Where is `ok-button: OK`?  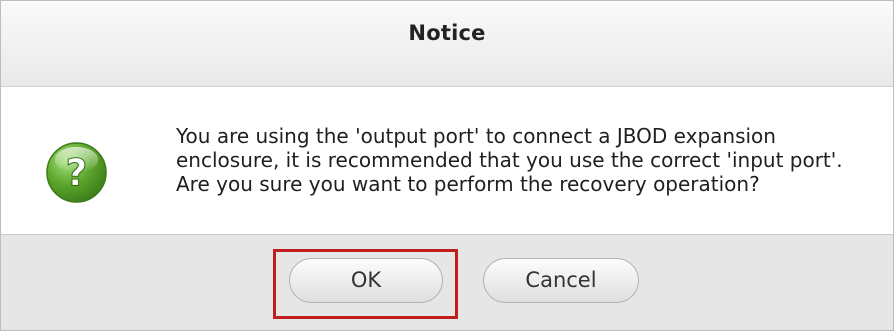 ok-button: OK is located at coordinates (366, 280).